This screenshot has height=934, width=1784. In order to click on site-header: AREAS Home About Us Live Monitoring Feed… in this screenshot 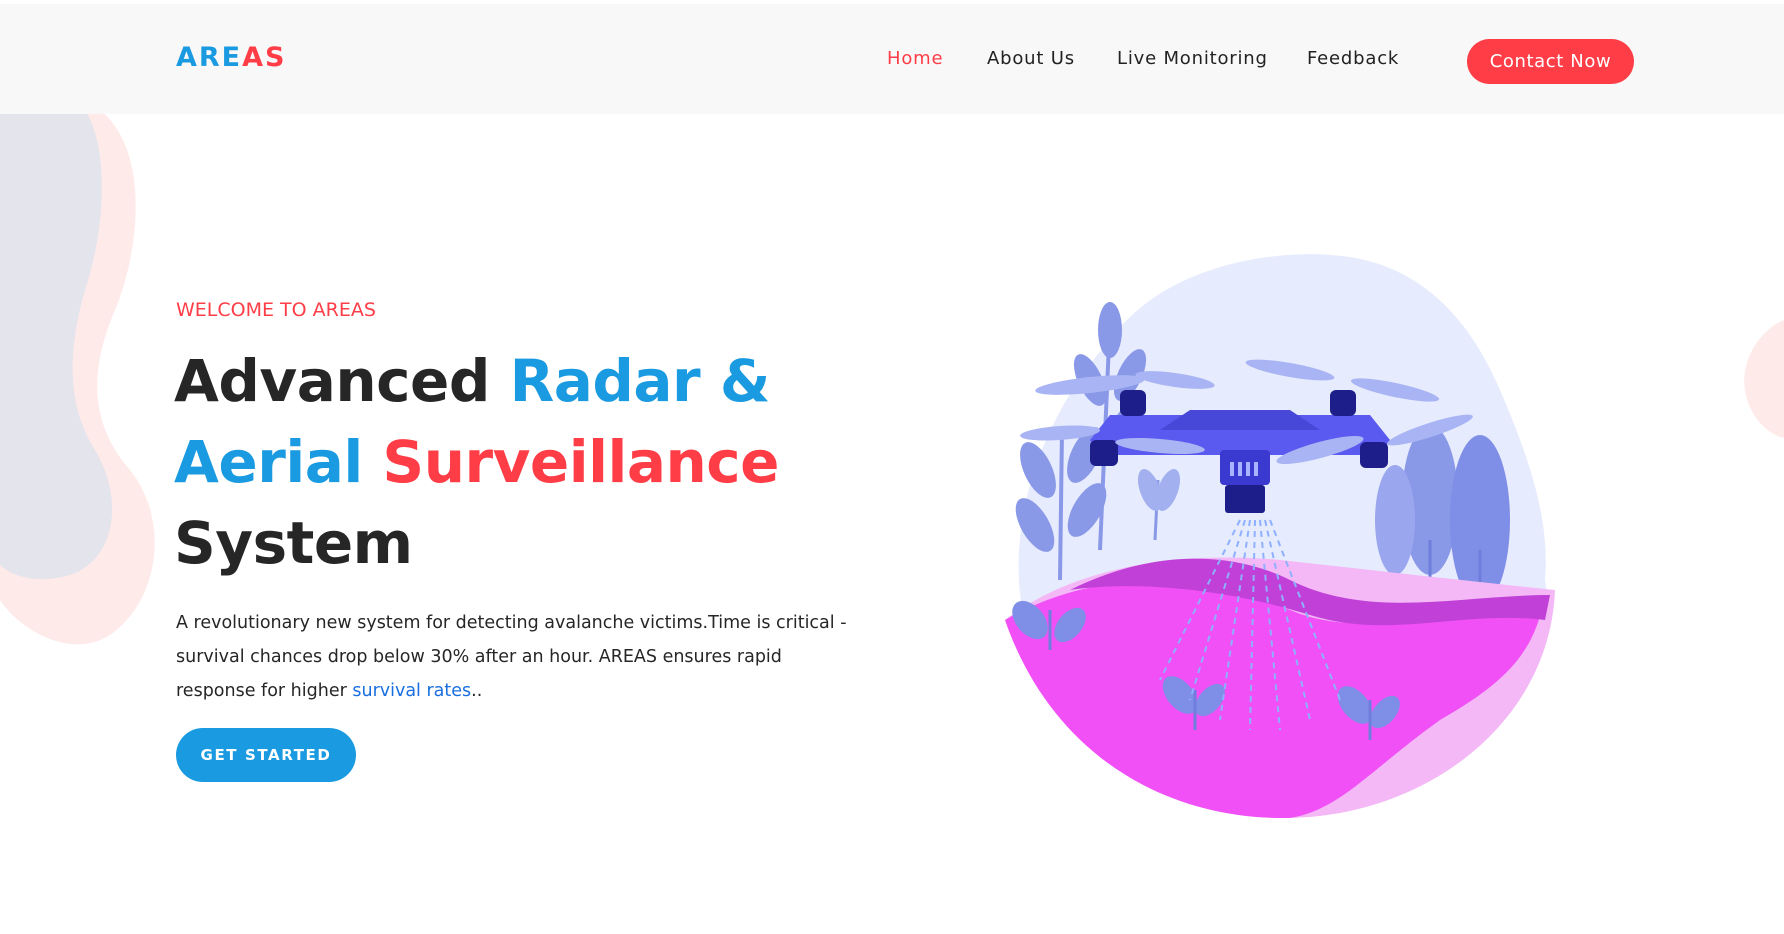, I will do `click(892, 59)`.